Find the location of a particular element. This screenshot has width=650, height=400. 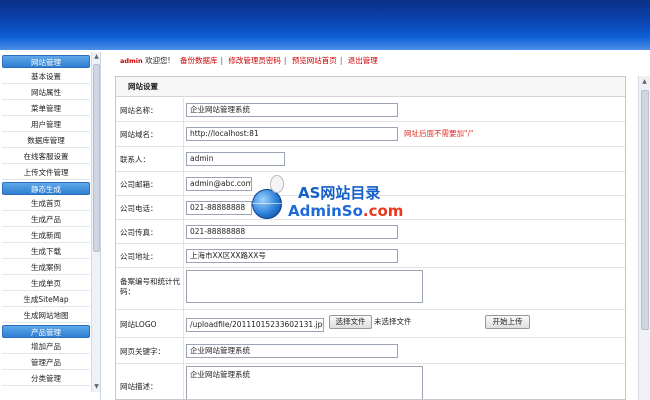

site-name-input: 企业网站管理系统 is located at coordinates (292, 110).